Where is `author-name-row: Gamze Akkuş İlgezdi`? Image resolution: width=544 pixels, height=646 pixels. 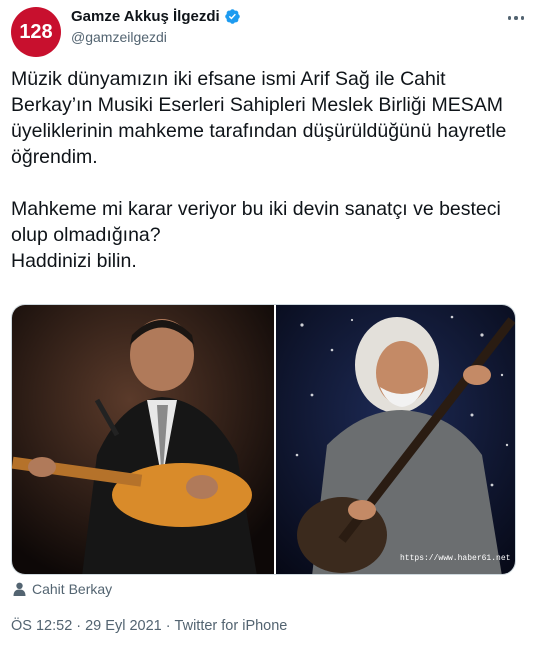 author-name-row: Gamze Akkuş İlgezdi is located at coordinates (156, 16).